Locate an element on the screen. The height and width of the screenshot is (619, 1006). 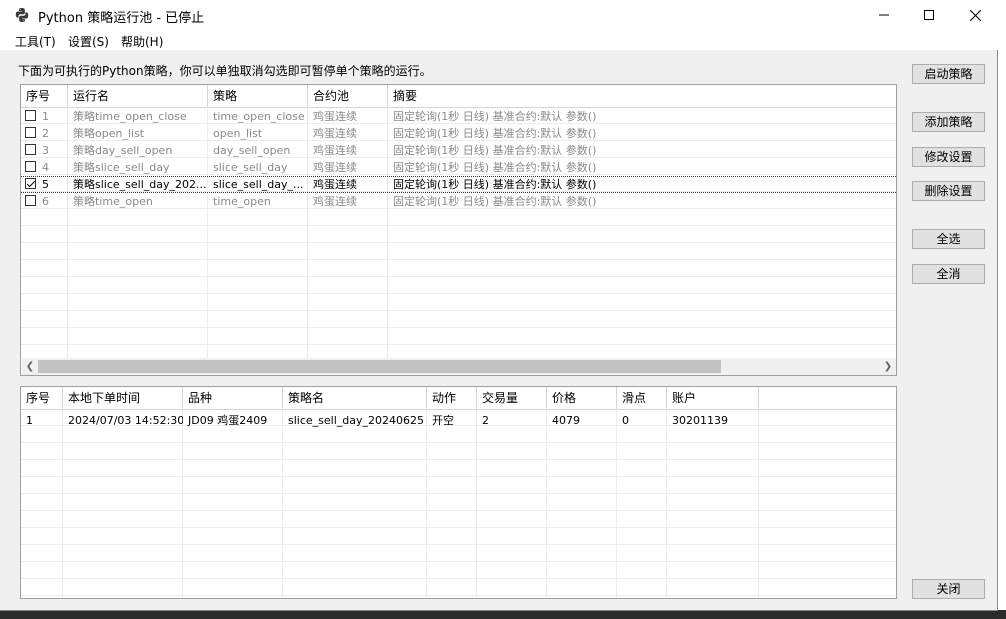
col-strategy: 策略 is located at coordinates (258, 96).